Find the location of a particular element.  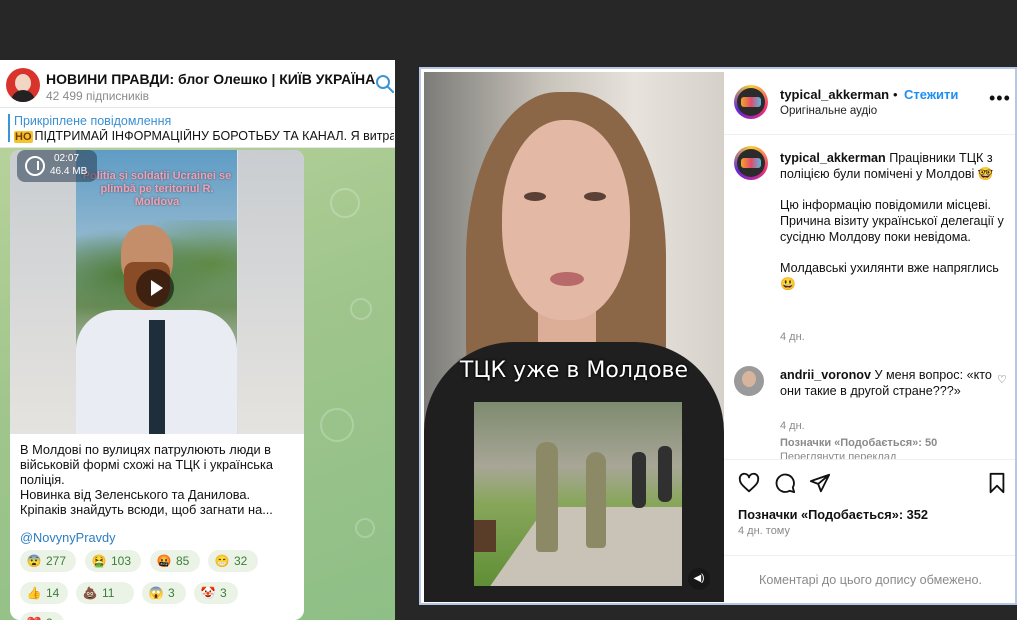

caption-username: typical_akkerman is located at coordinates (833, 158).